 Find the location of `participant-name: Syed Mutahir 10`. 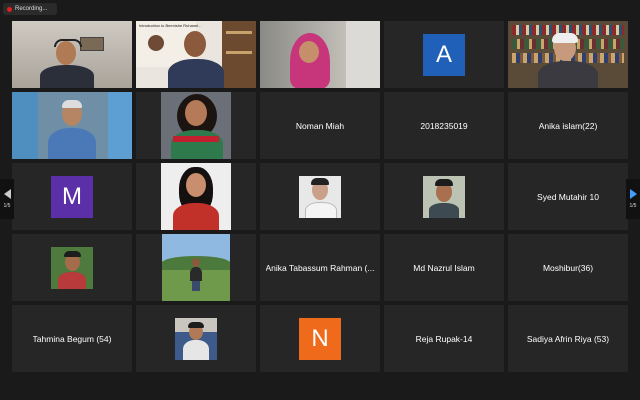

participant-name: Syed Mutahir 10 is located at coordinates (568, 196).